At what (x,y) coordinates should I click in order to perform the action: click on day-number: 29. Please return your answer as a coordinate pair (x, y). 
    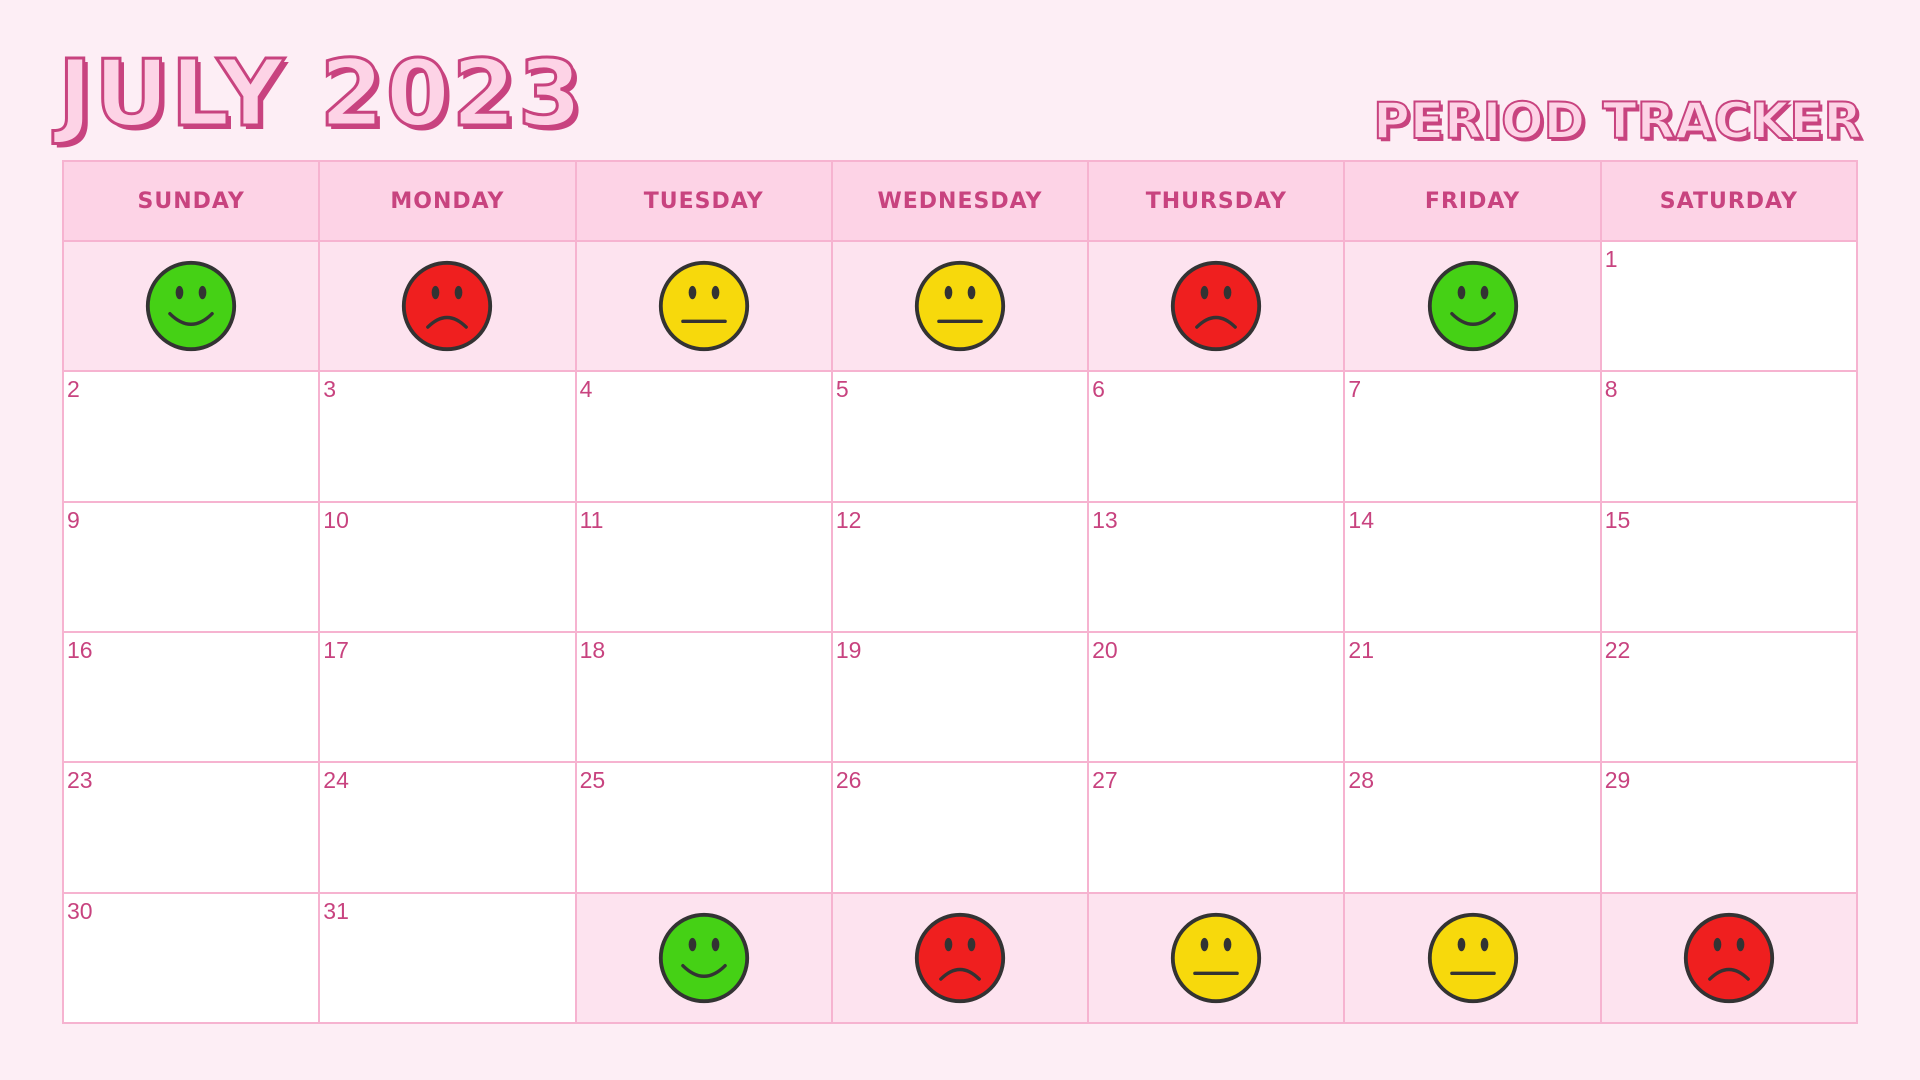
    Looking at the image, I should click on (1617, 780).